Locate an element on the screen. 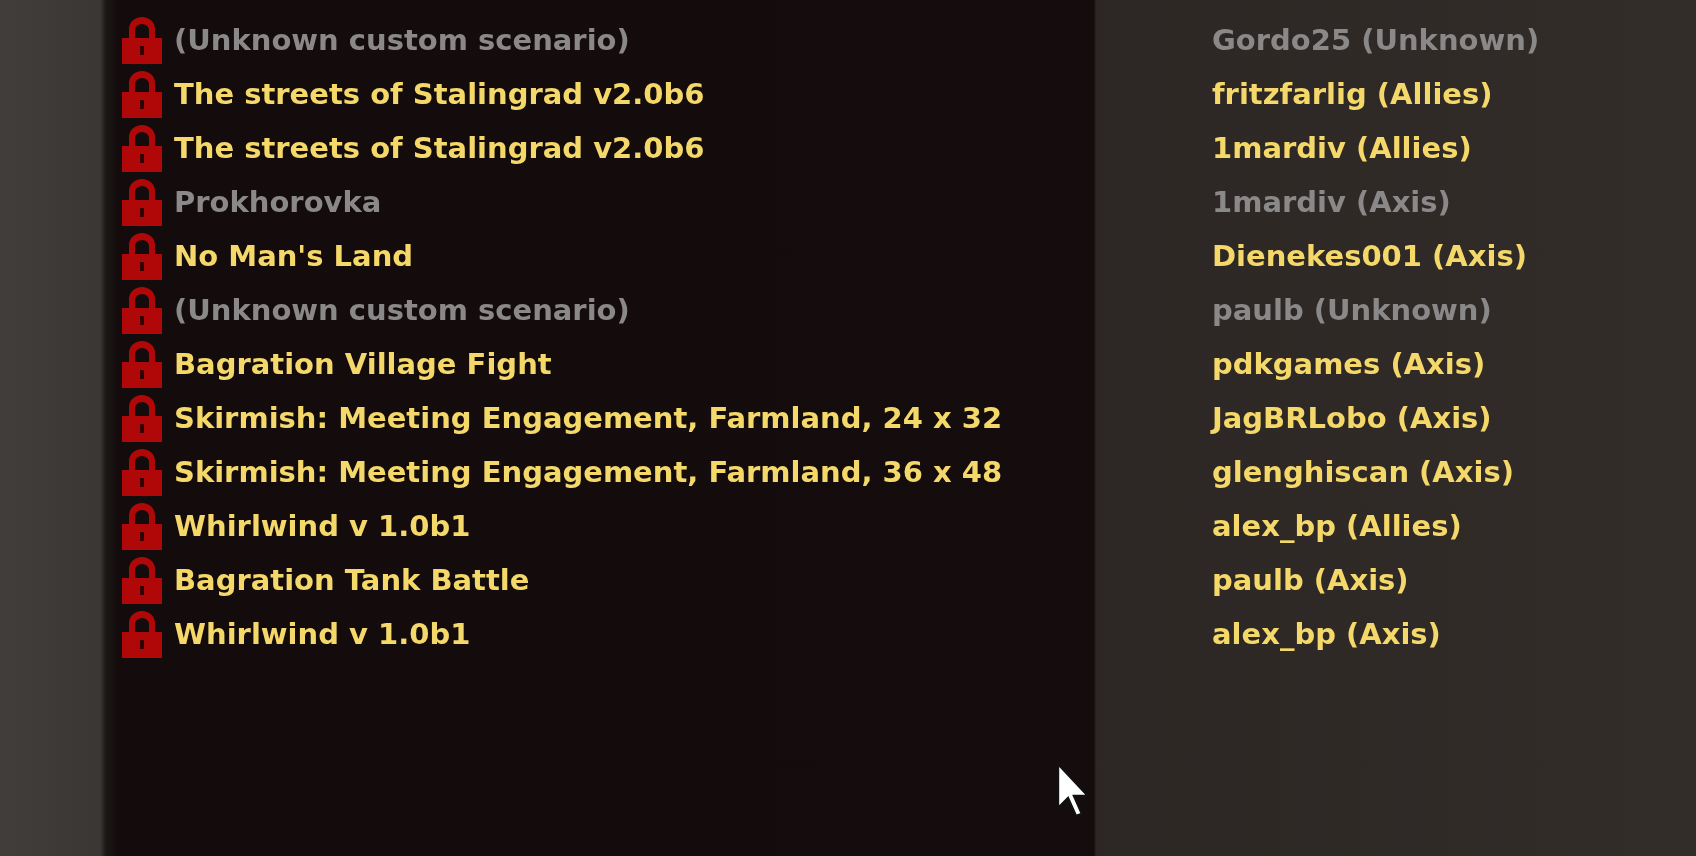  scenario-name: No Man's Land is located at coordinates (689, 257).